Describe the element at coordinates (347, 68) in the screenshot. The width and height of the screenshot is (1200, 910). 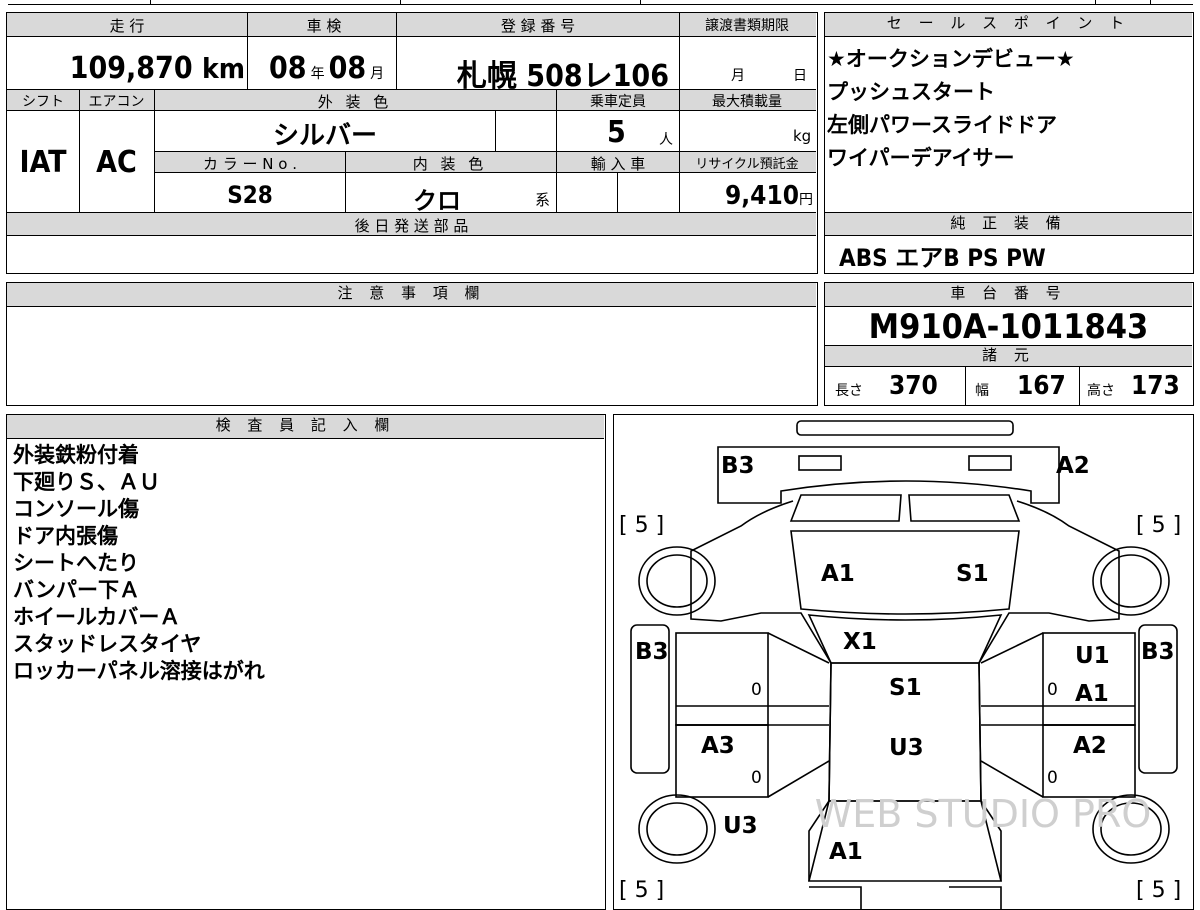
I see `shaken-month: 08` at that location.